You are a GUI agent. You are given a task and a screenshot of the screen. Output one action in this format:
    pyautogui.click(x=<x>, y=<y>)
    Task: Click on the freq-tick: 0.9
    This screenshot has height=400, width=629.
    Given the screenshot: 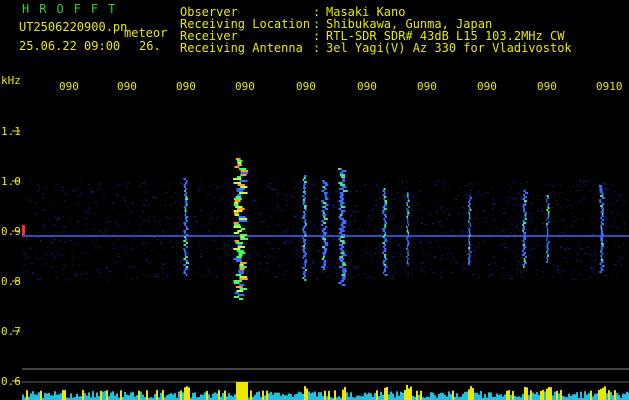 What is the action you would take?
    pyautogui.click(x=11, y=231)
    